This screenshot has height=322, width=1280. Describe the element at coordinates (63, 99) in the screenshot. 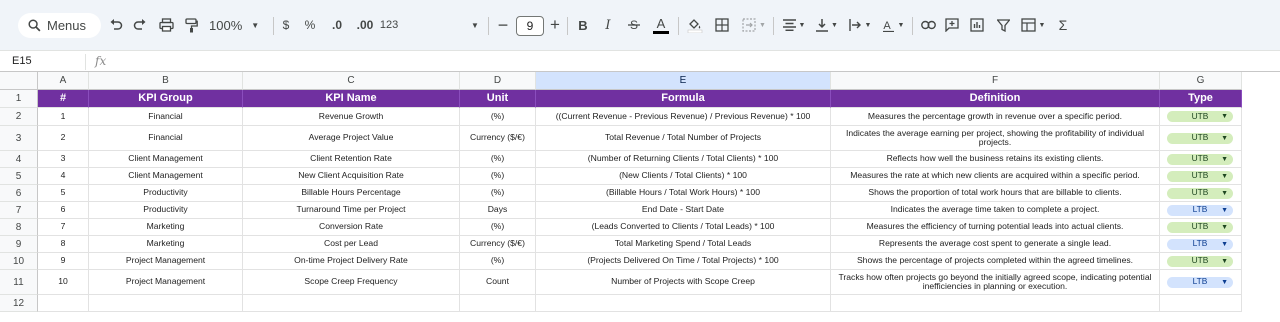

I see `table-header-cell: #` at that location.